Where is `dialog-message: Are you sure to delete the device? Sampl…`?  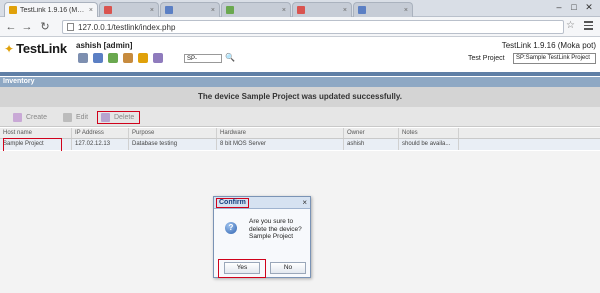
dialog-message: Are you sure to delete the device? Sampl… is located at coordinates (275, 229).